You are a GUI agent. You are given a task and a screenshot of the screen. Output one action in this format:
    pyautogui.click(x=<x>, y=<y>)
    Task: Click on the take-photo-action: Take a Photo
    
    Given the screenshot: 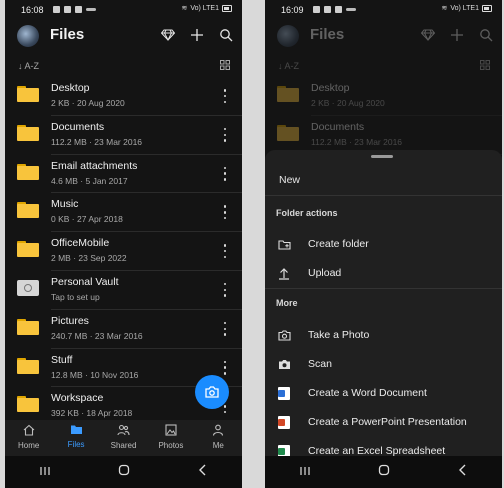 What is the action you would take?
    pyautogui.click(x=383, y=337)
    